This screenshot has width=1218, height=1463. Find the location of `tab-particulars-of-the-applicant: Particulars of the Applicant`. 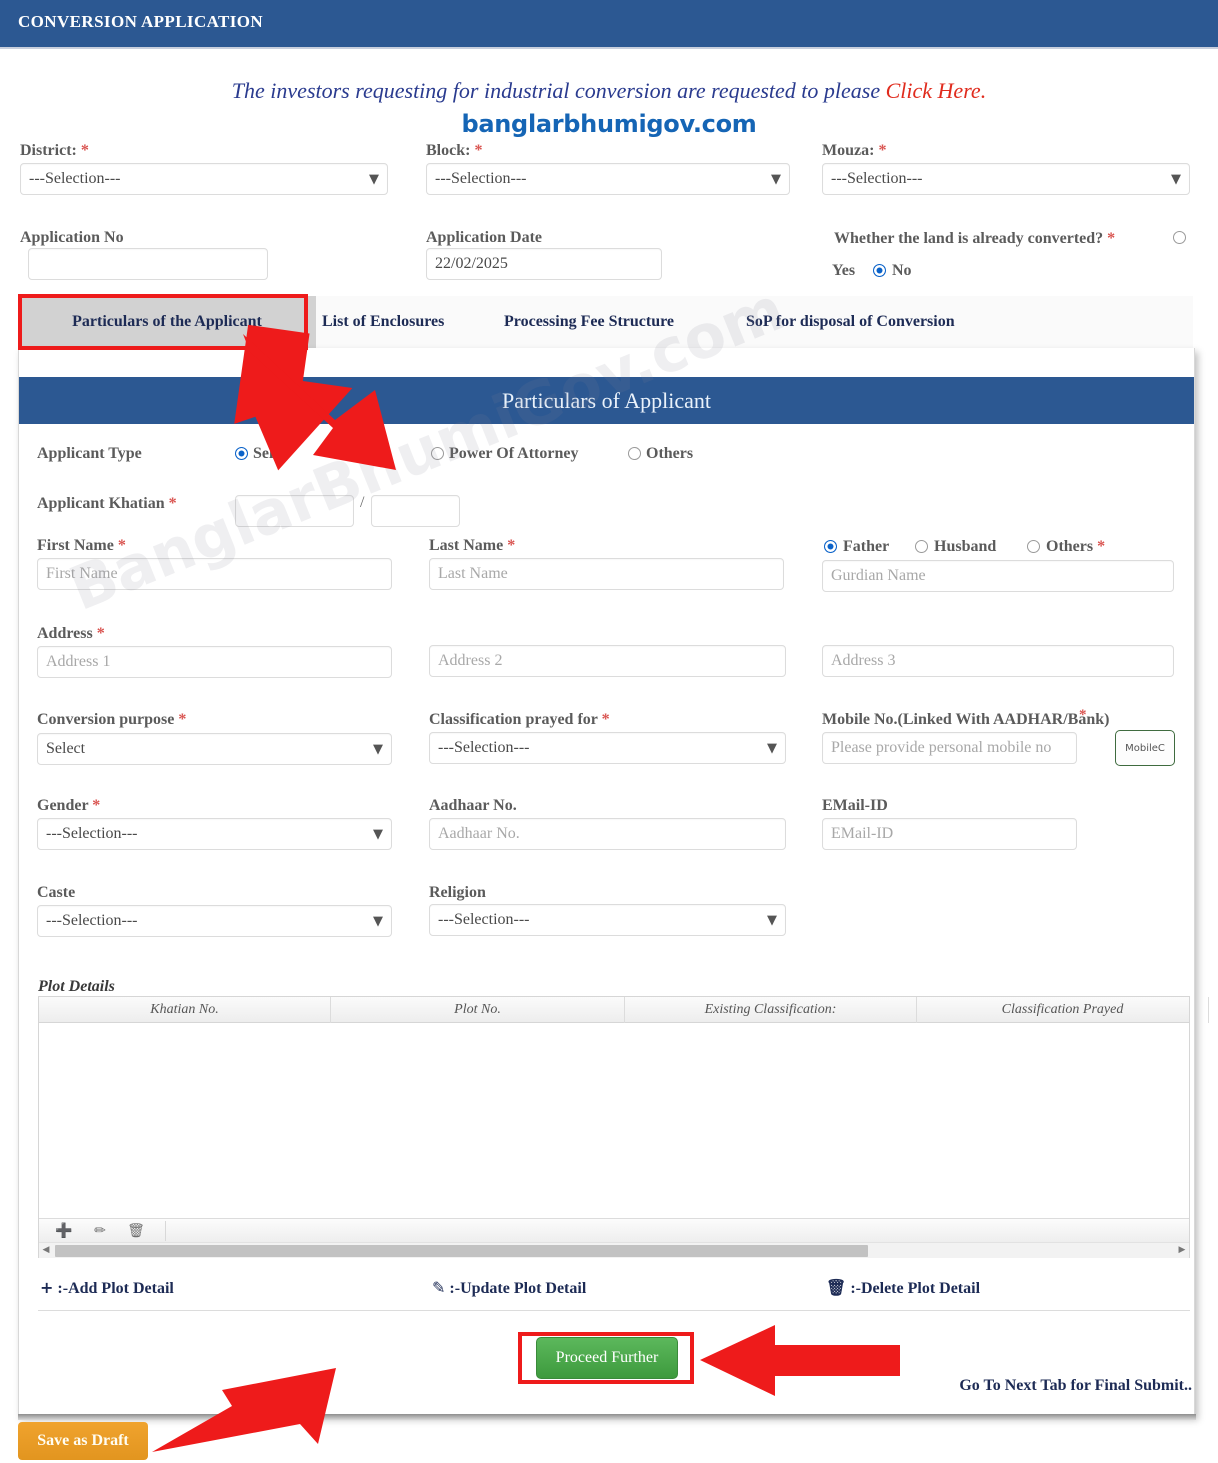

tab-particulars-of-the-applicant: Particulars of the Applicant is located at coordinates (167, 322).